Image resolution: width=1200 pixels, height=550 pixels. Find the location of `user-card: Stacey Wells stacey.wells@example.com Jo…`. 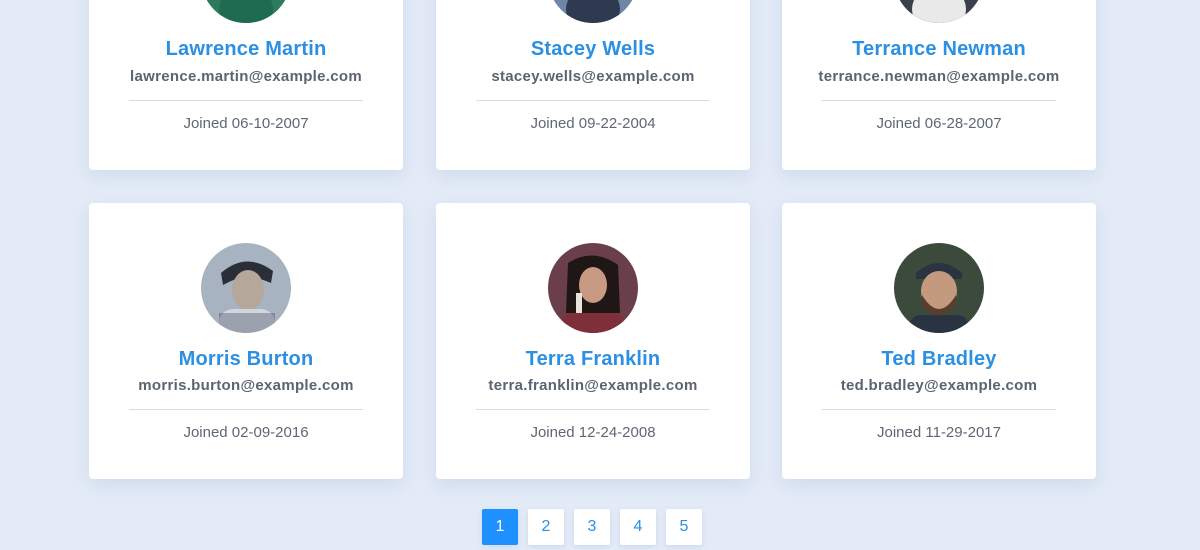

user-card: Stacey Wells stacey.wells@example.com Jo… is located at coordinates (593, 85).